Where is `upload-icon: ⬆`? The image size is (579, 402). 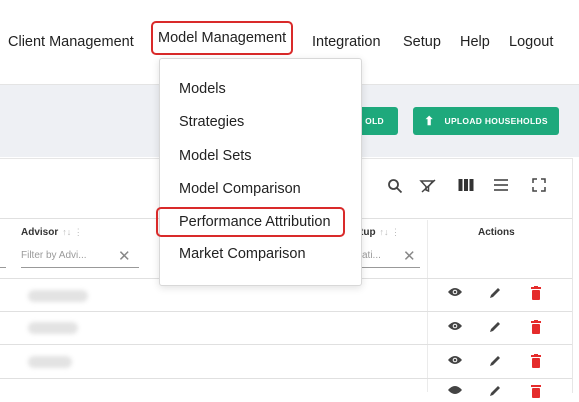 upload-icon: ⬆ is located at coordinates (429, 120).